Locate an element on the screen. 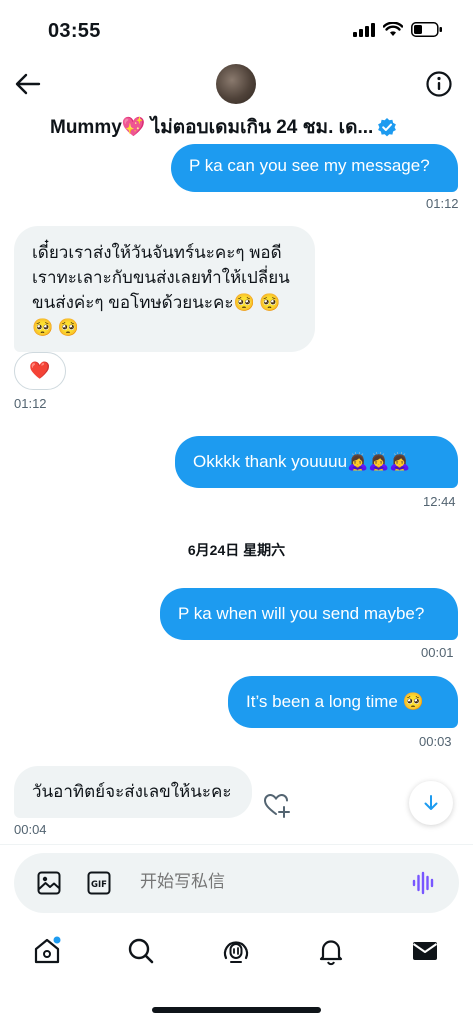 The height and width of the screenshot is (1024, 473). message-bubble-outgoing: P ka when will you send maybe? is located at coordinates (309, 614).